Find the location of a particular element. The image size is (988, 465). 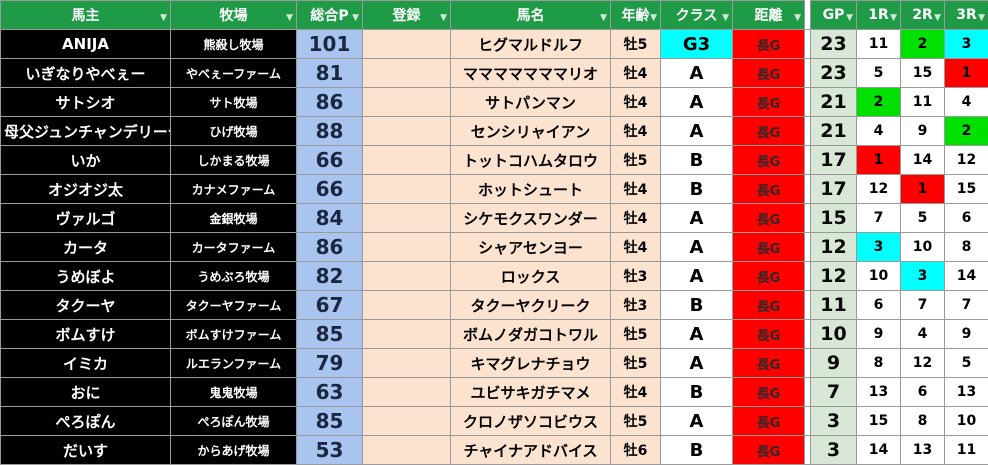

cell-age: 牡3 is located at coordinates (635, 276).